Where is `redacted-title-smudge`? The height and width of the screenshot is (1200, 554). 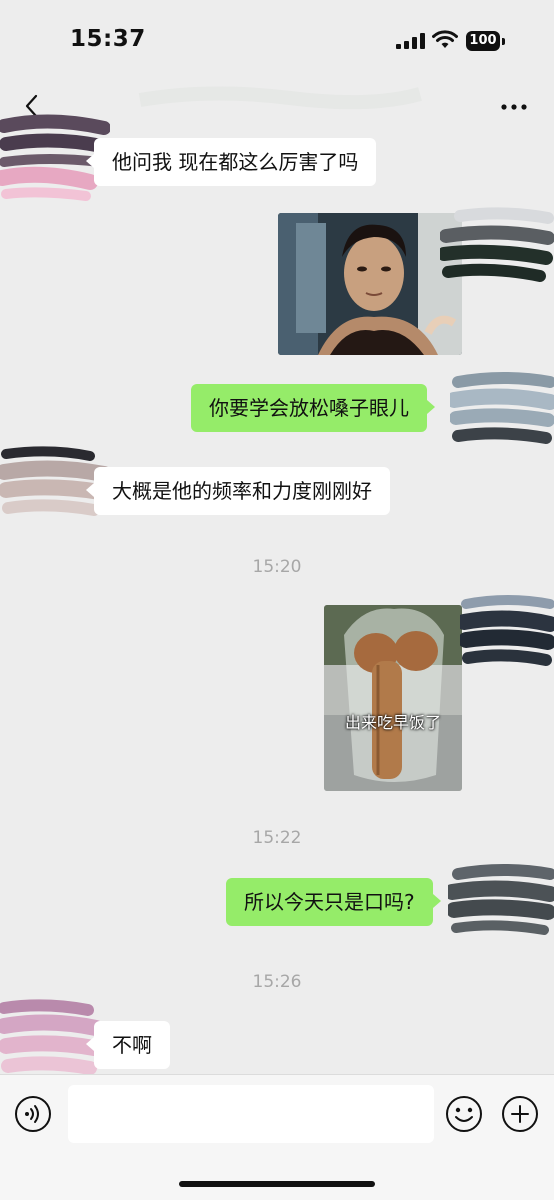
redacted-title-smudge is located at coordinates (280, 98).